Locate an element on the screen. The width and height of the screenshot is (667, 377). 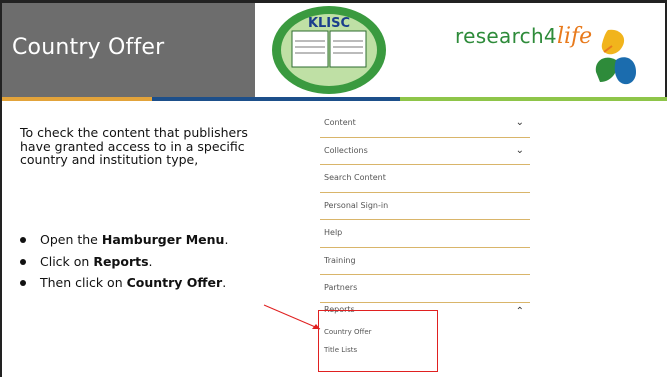
accent-bar-green is located at coordinates (533, 99).